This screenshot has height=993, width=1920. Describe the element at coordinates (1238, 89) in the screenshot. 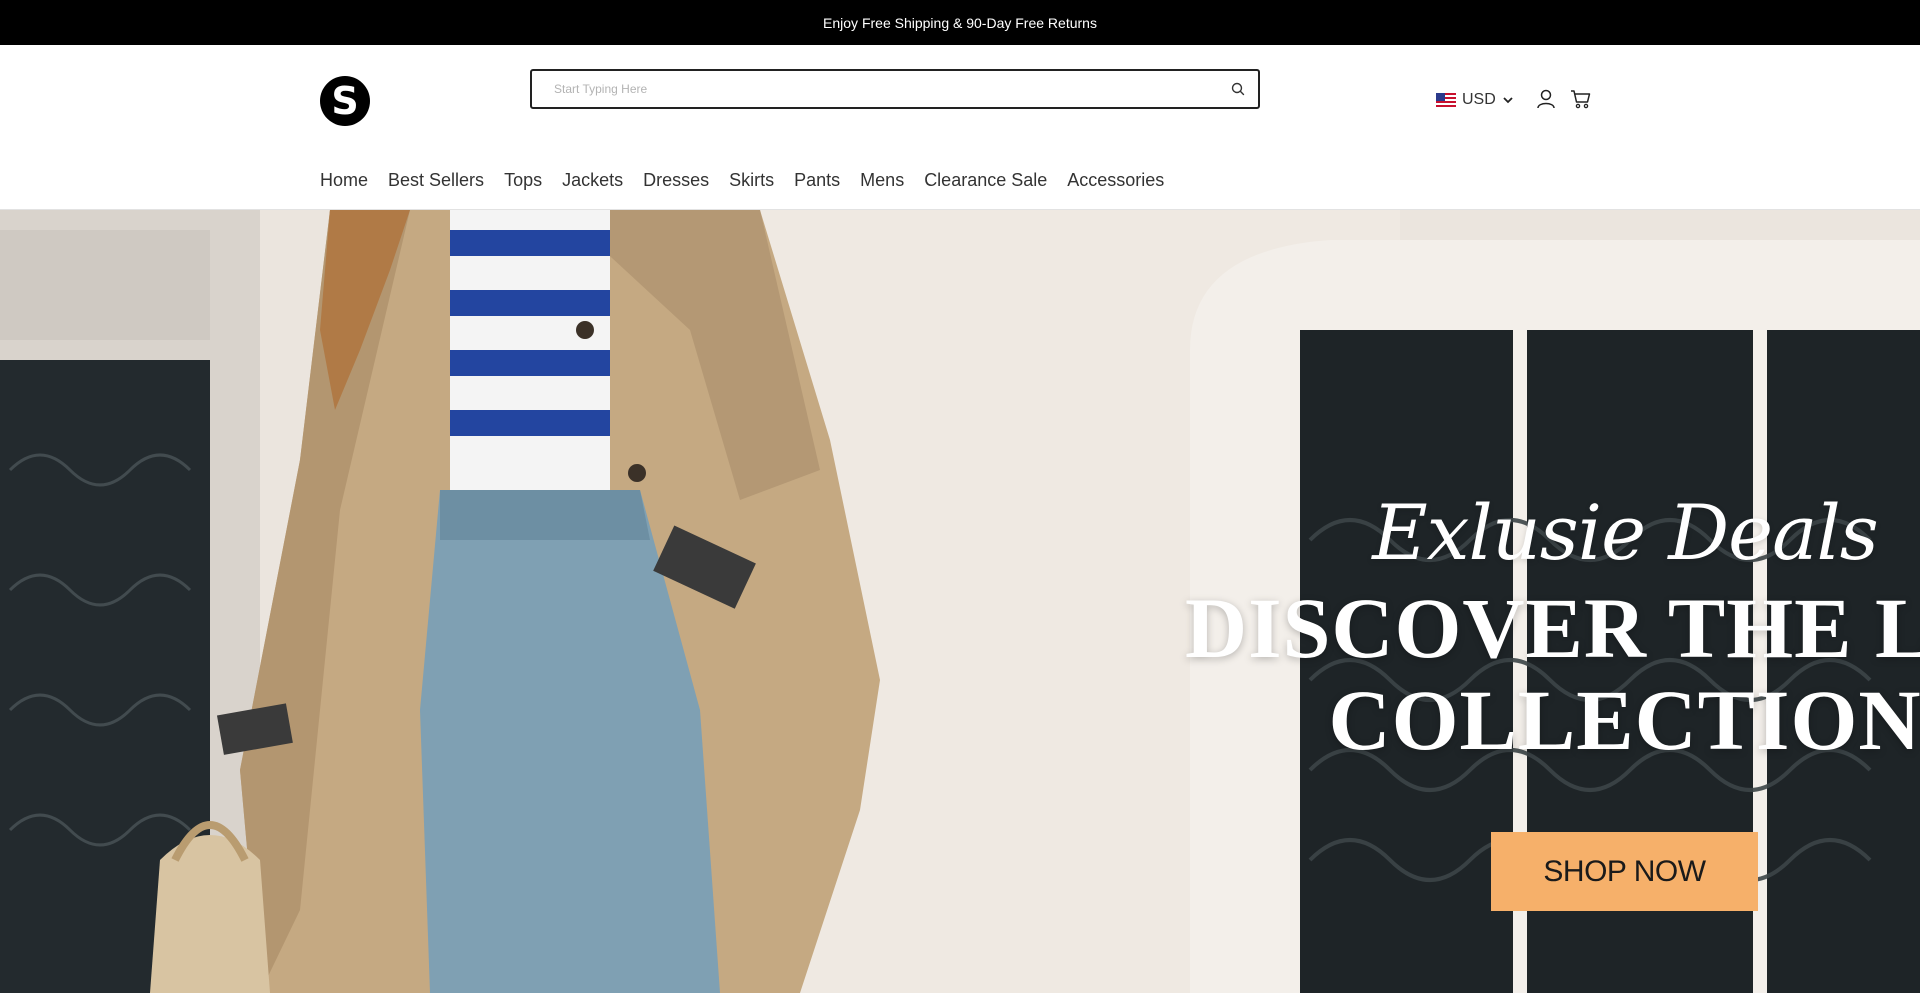

I see `search-icon` at that location.